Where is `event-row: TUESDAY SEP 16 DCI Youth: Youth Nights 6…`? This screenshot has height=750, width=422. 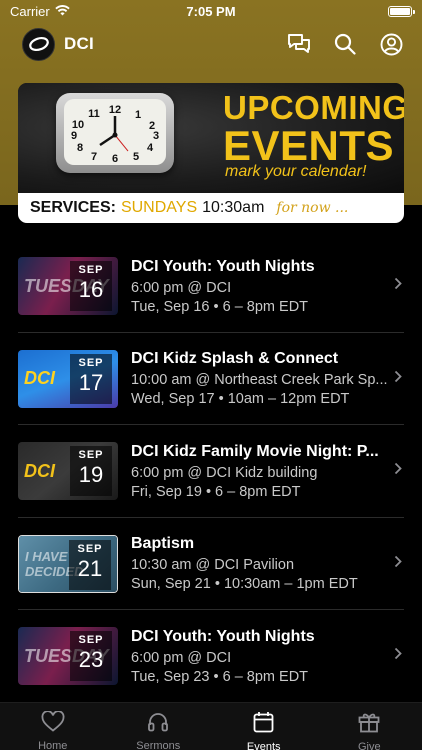 event-row: TUESDAY SEP 16 DCI Youth: Youth Nights 6… is located at coordinates (211, 286).